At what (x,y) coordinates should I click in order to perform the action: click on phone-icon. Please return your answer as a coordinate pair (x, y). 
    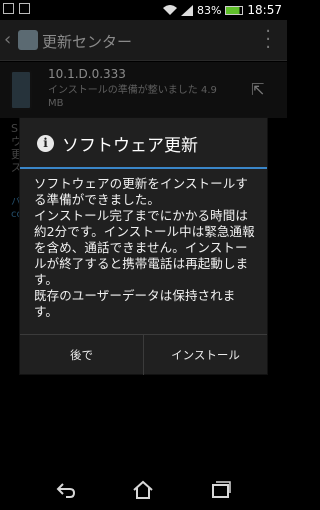
    Looking at the image, I should click on (21, 90).